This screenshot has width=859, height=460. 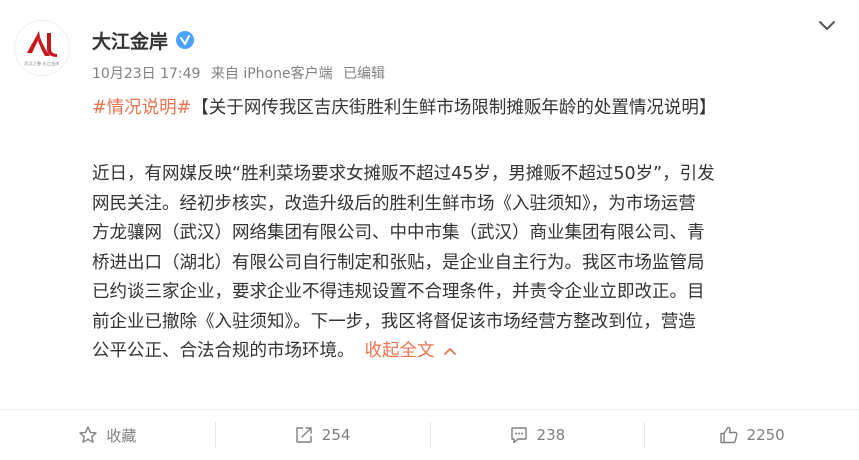 What do you see at coordinates (398, 233) in the screenshot?
I see `post-text-line: 方龙骧网（武汉）网络集团有限公司、中中市集（武汉）商业集团有限公司、青` at bounding box center [398, 233].